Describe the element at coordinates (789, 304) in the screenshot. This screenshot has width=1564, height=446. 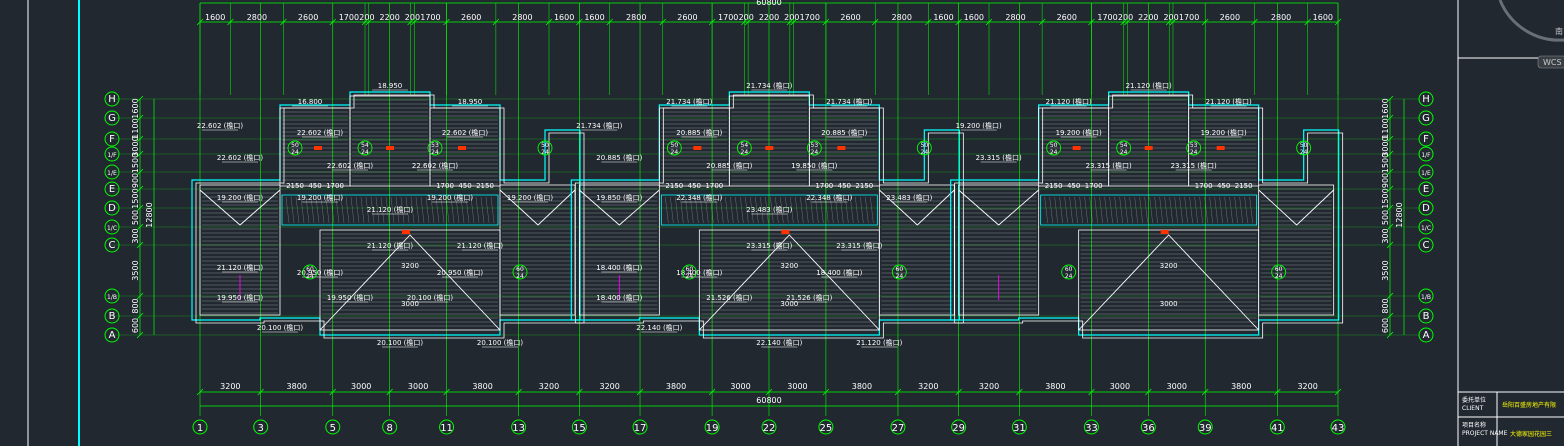
I see `roof-dimension: 3000` at that location.